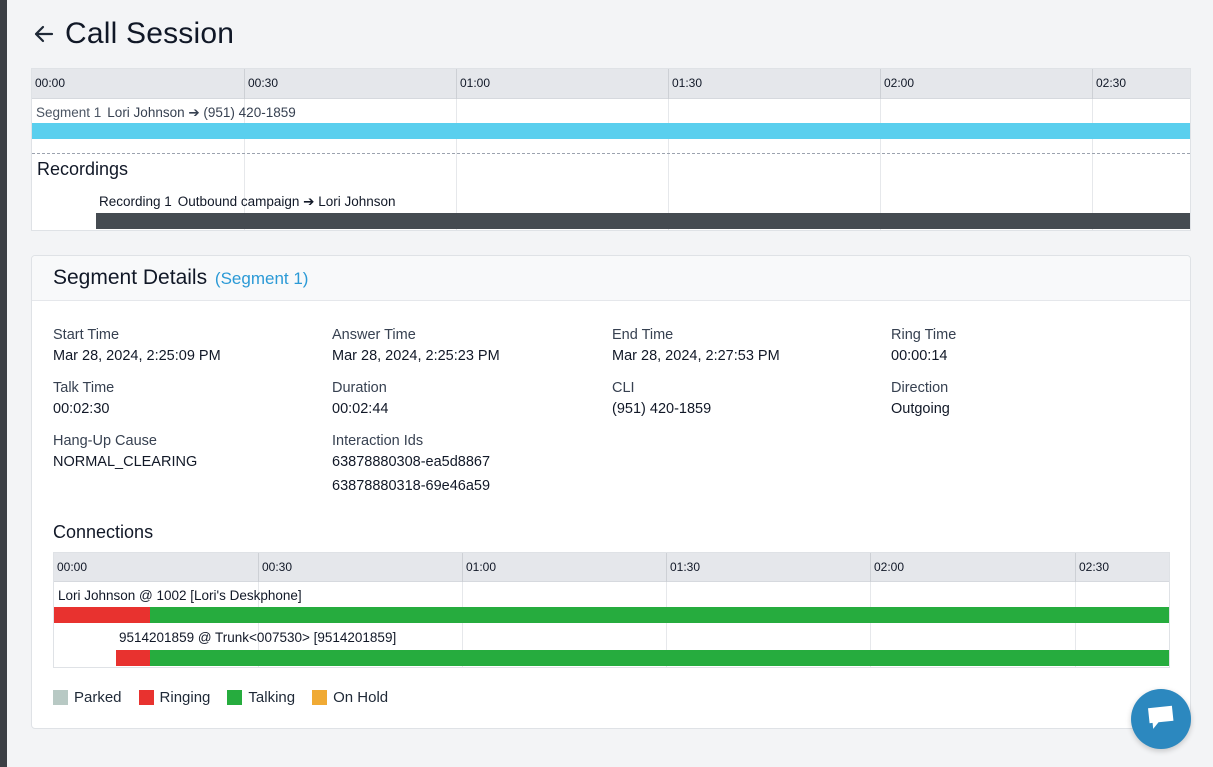  I want to click on talk-time-field: Talk Time 00:02:30, so click(83, 398).